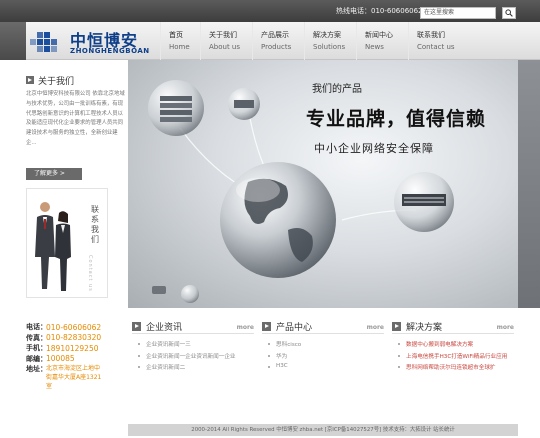 The width and height of the screenshot is (540, 438). I want to click on products-column-title: 产品中心, so click(294, 328).